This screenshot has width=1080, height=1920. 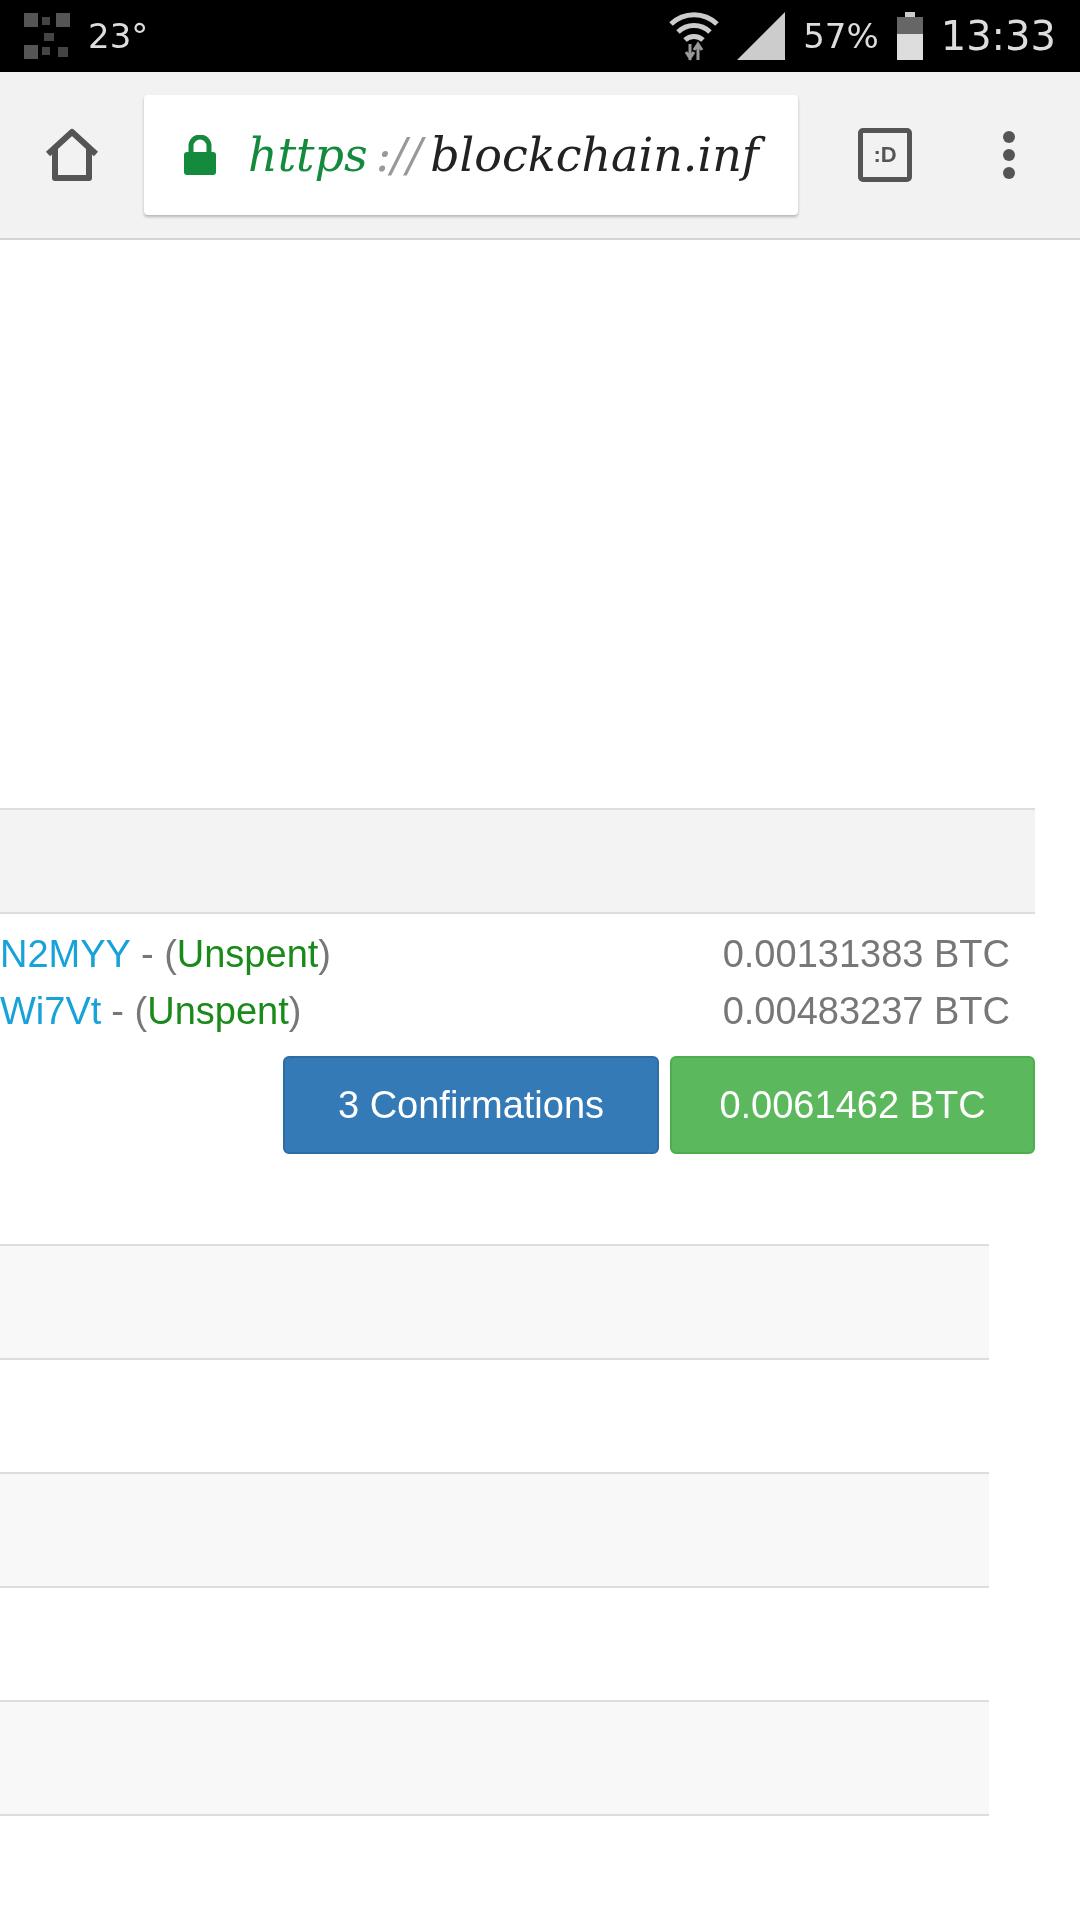 I want to click on qr-code-icon, so click(x=47, y=36).